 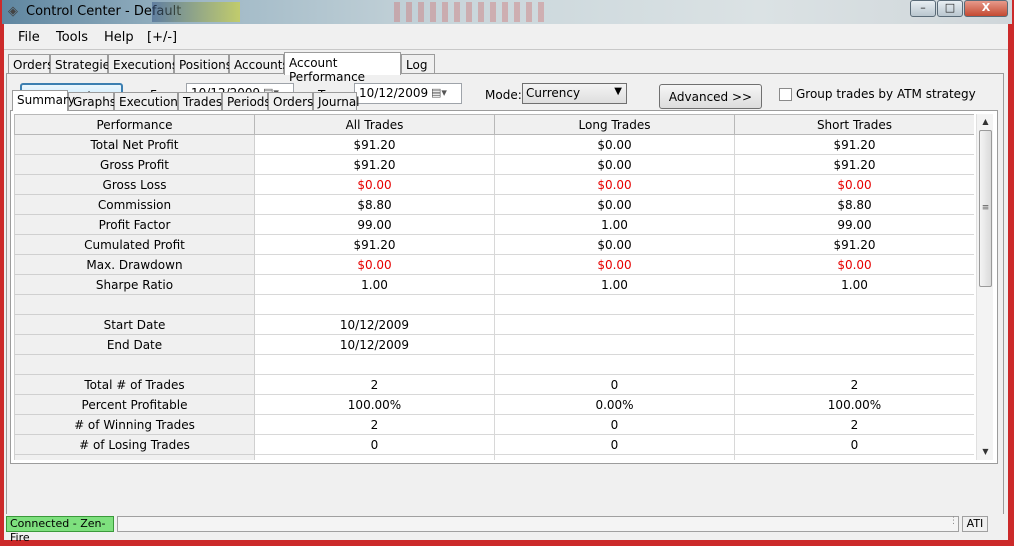 What do you see at coordinates (246, 101) in the screenshot?
I see `subtab-periods: Periods` at bounding box center [246, 101].